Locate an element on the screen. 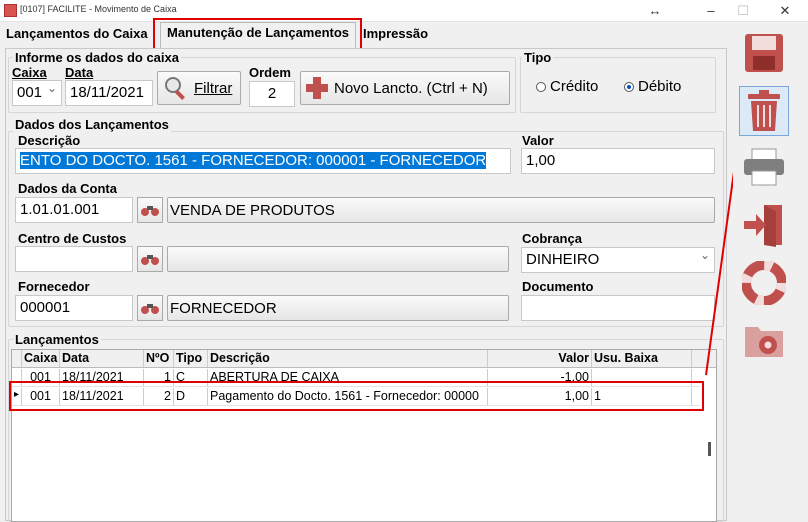  conta-code-field: 1.01.01.001 is located at coordinates (74, 210).